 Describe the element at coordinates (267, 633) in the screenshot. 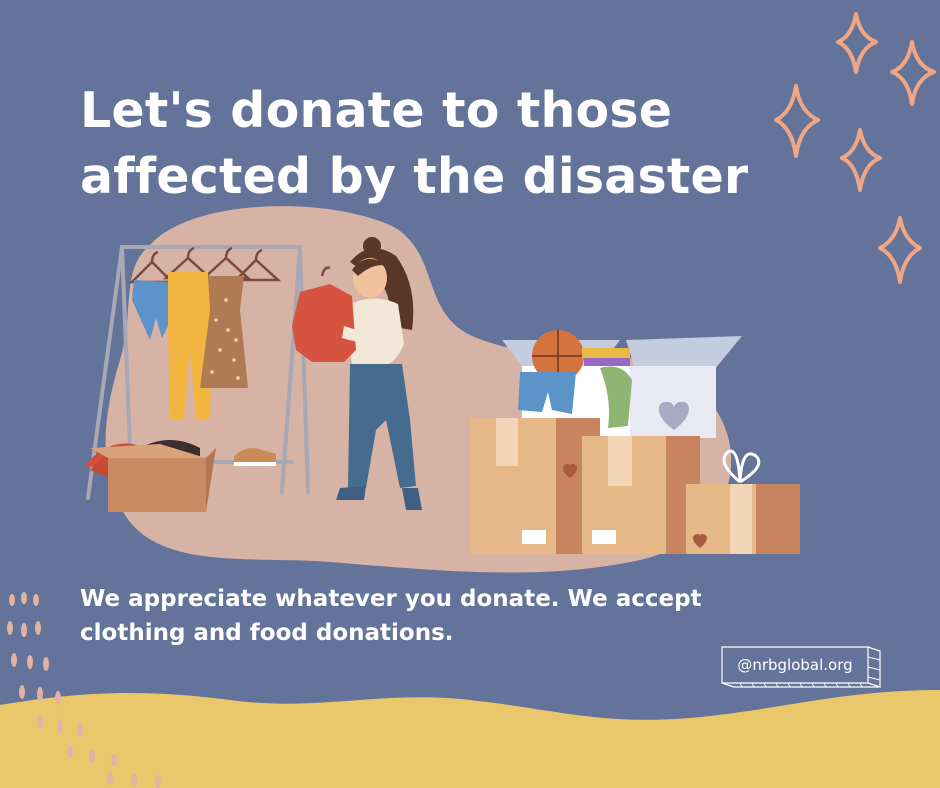

I see `body-line-2: clothing and food donations.` at that location.